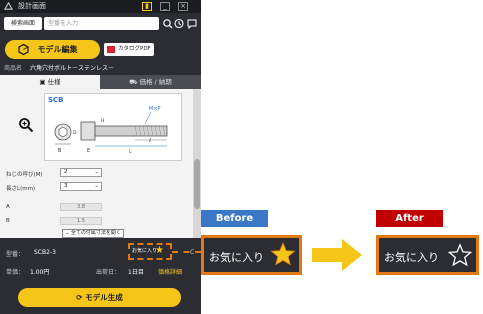 This screenshot has width=483, height=314. I want to click on before-favorite-panel: お気に入り, so click(251, 255).